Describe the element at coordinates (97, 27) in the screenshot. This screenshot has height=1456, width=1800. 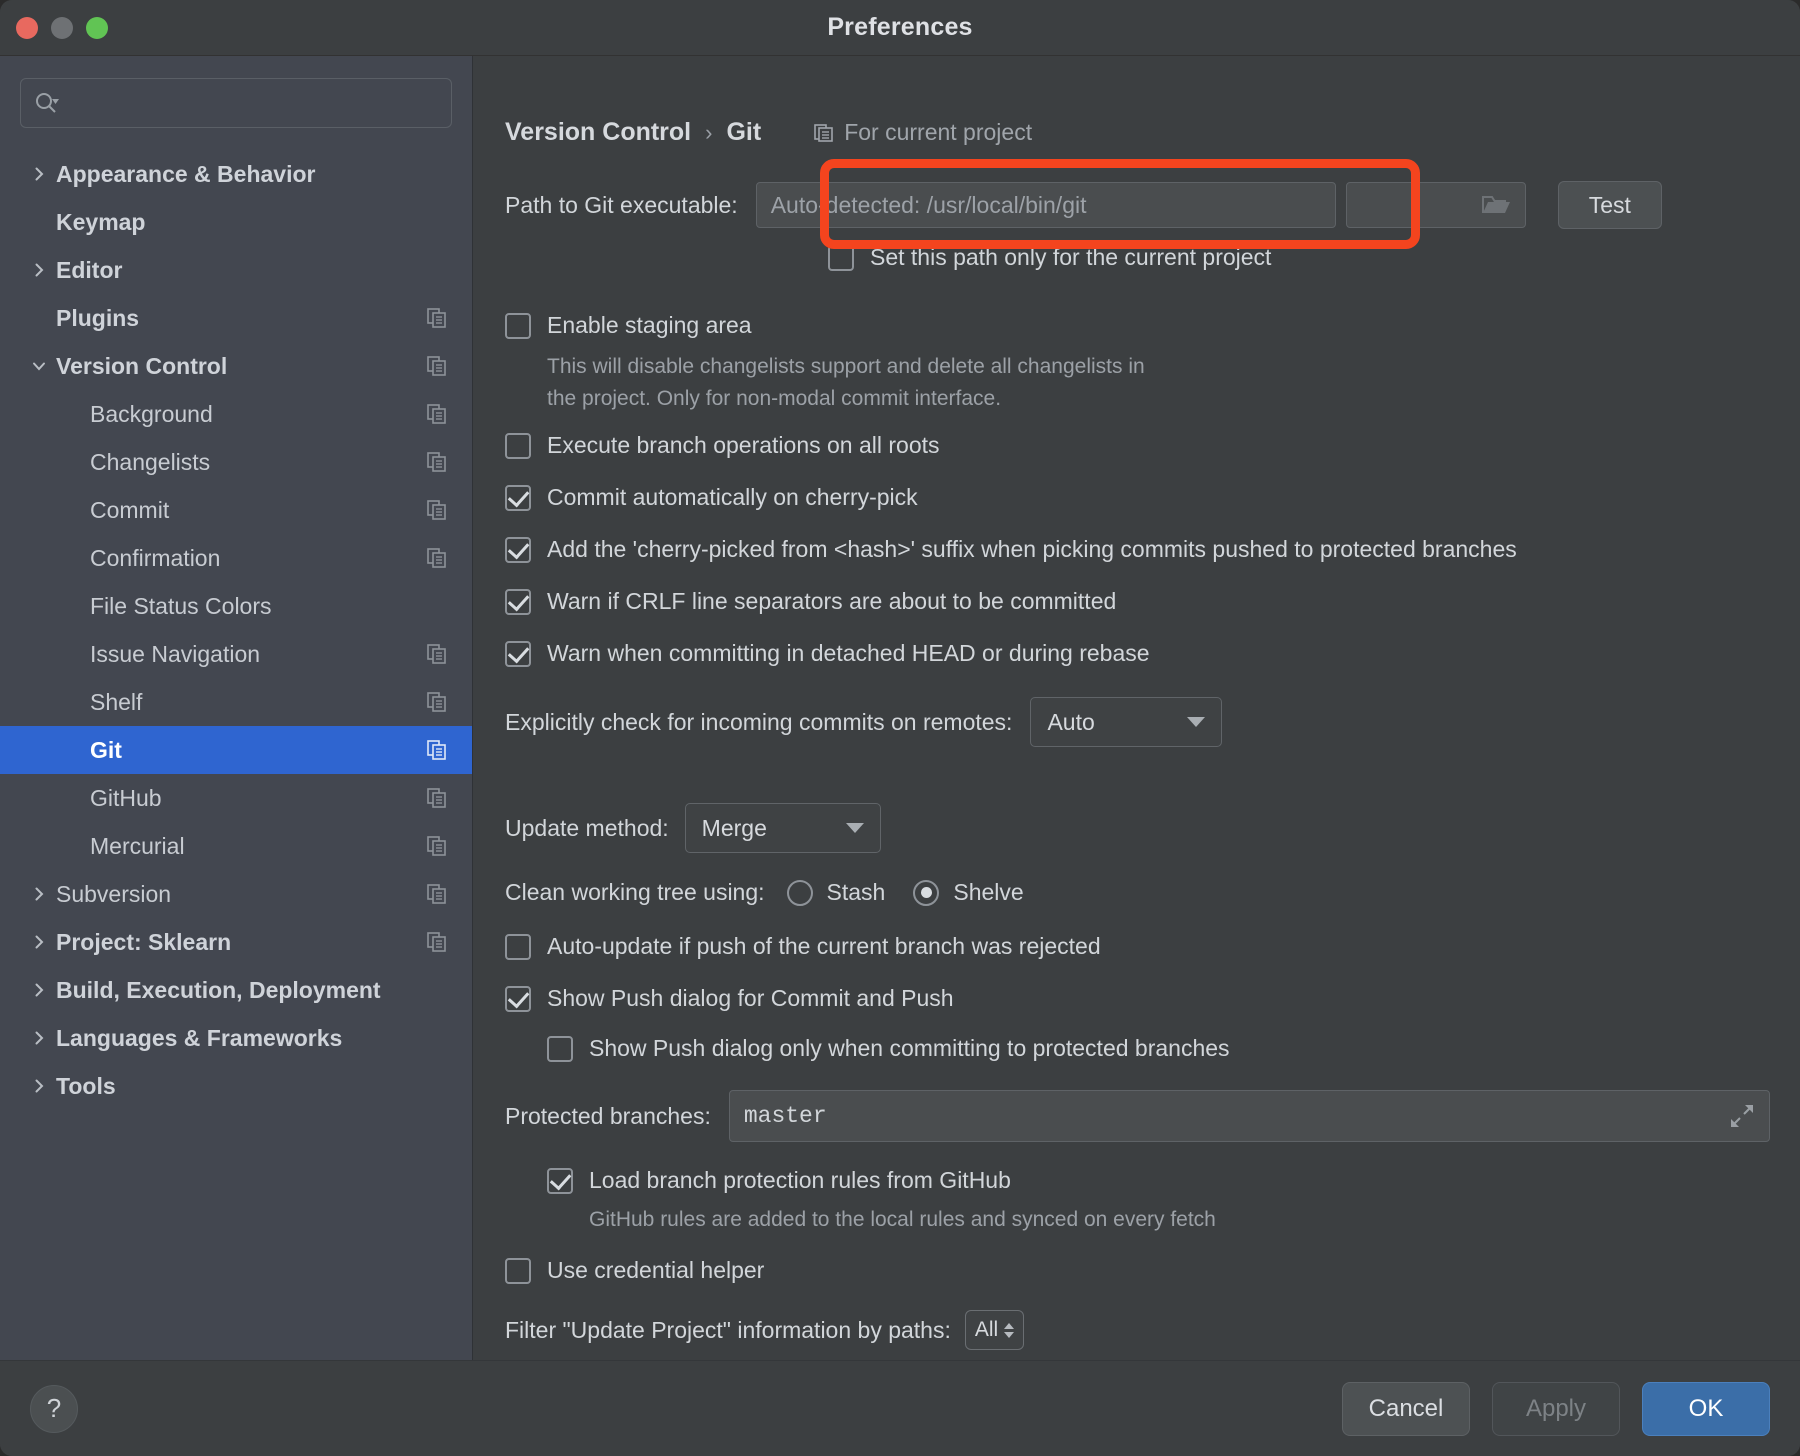
I see `maximize-window-button` at that location.